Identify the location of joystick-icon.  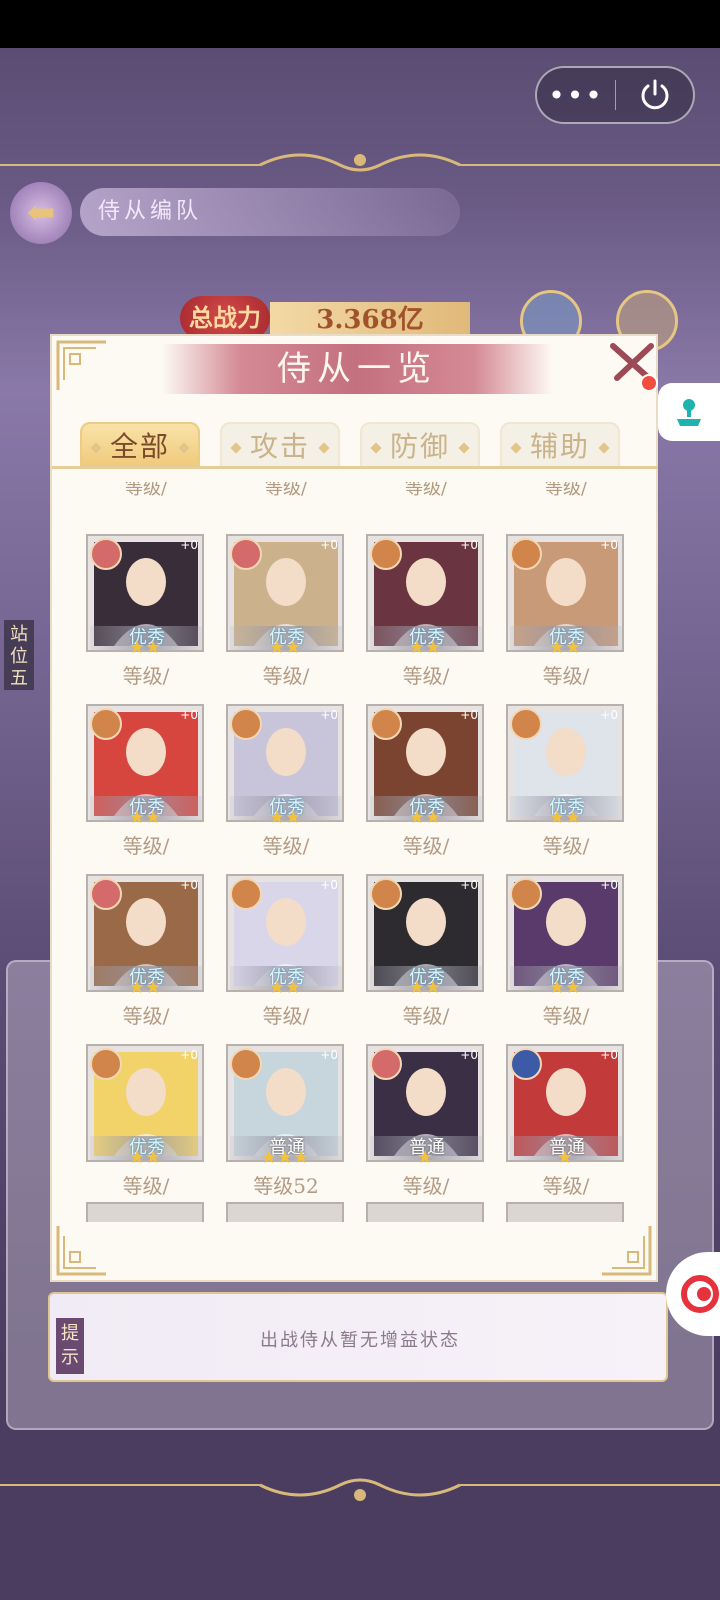
(689, 412).